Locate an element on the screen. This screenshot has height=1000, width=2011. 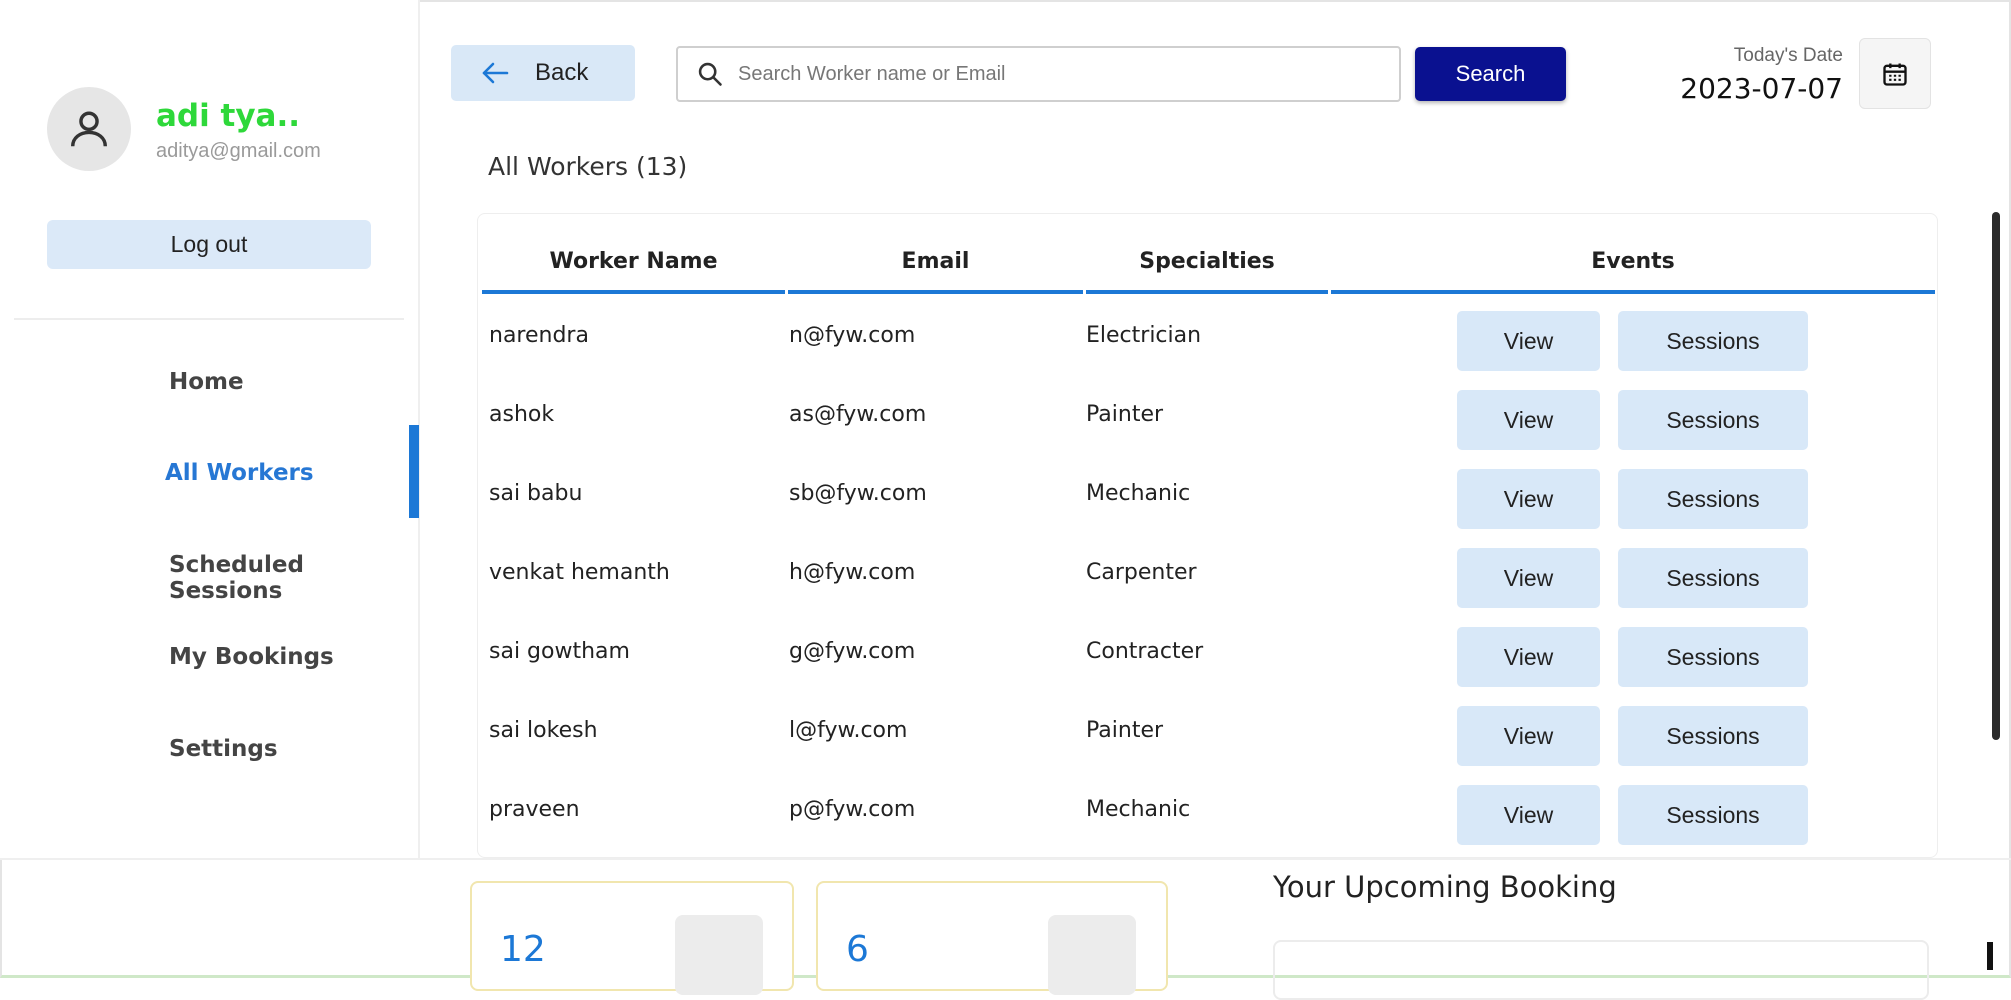
worker-specialty: Electrician is located at coordinates (1144, 335).